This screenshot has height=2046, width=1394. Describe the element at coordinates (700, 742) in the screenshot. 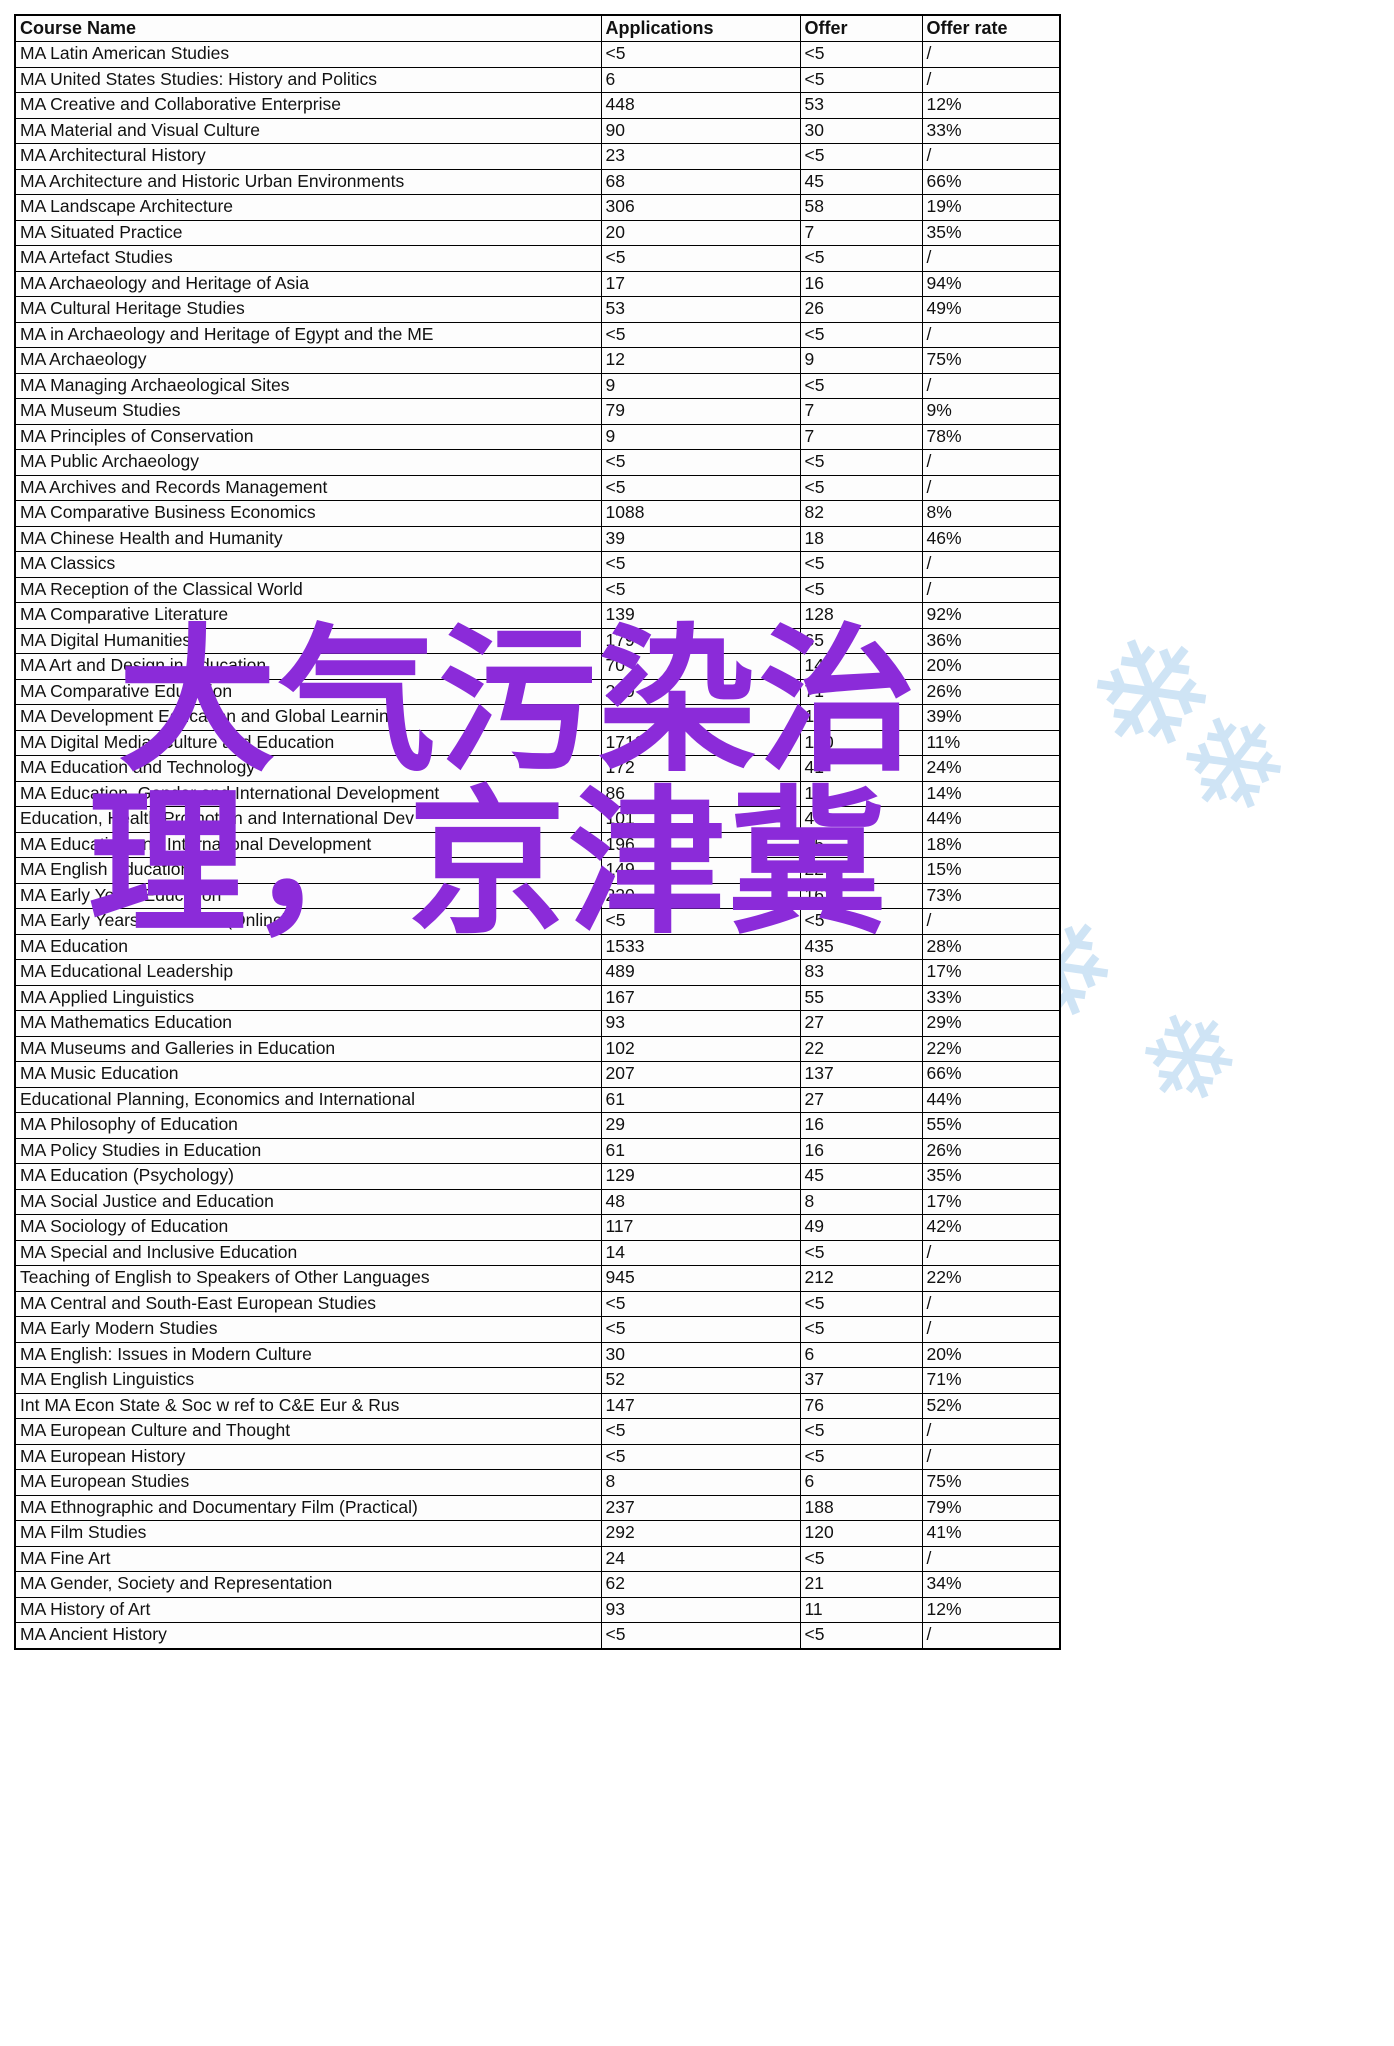

I see `applications-cell: 1712` at that location.